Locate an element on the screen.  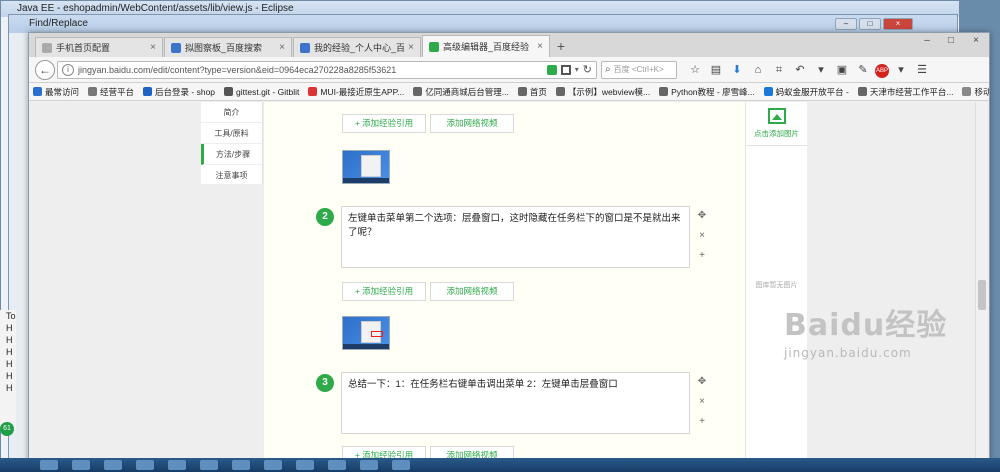
baidu-icon is located at coordinates (176, 47).